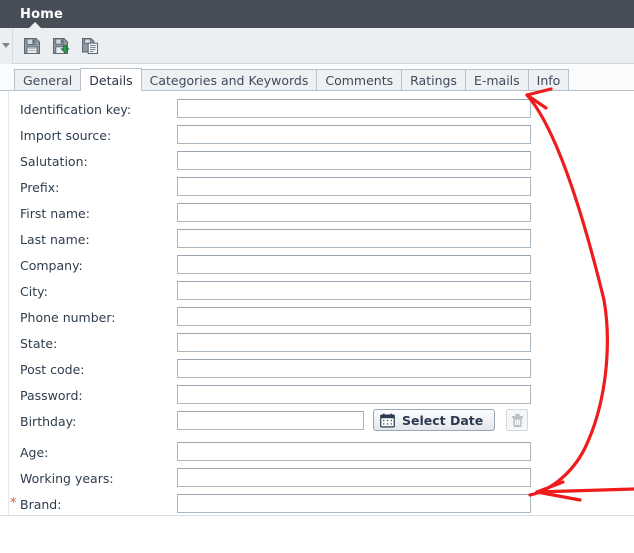  I want to click on trash-icon, so click(517, 420).